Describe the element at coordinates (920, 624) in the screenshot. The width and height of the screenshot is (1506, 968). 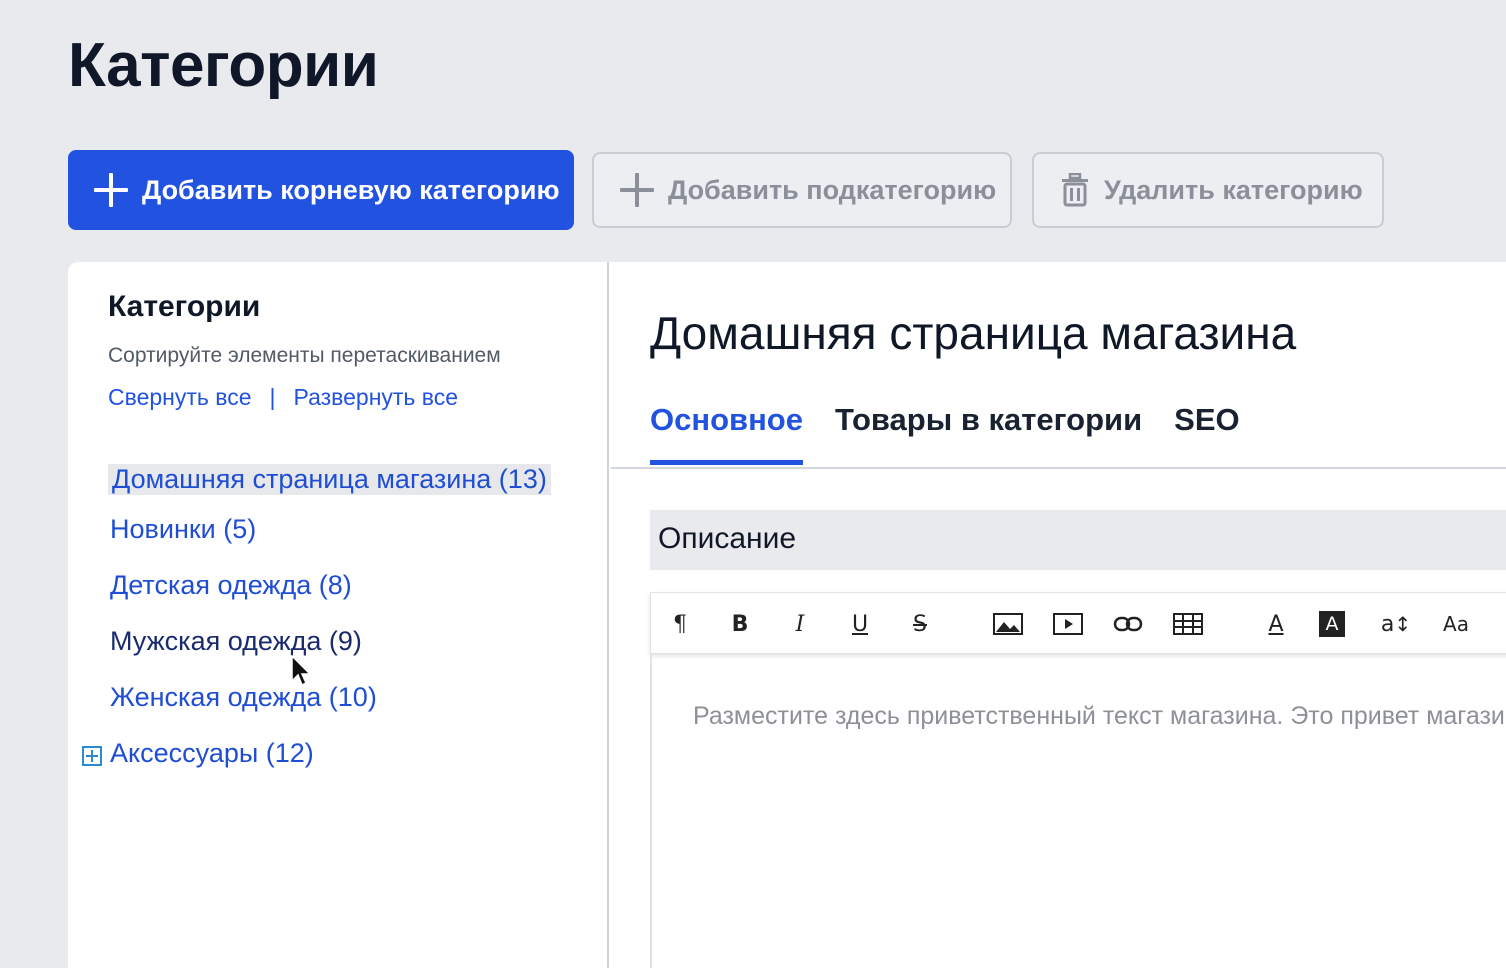
I see `strikethrough-icon: S` at that location.